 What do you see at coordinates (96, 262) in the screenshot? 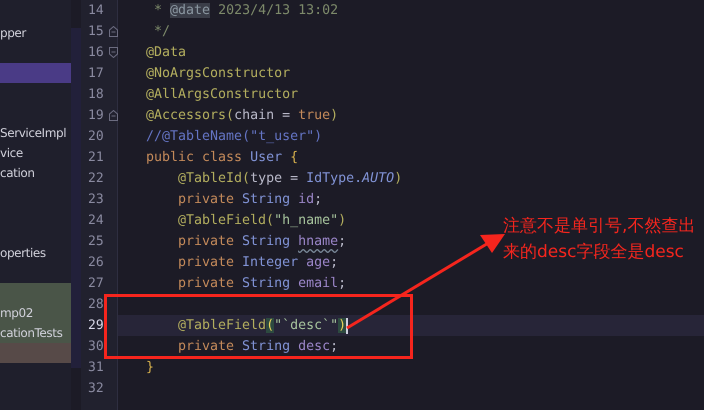
I see `line-number: 26` at bounding box center [96, 262].